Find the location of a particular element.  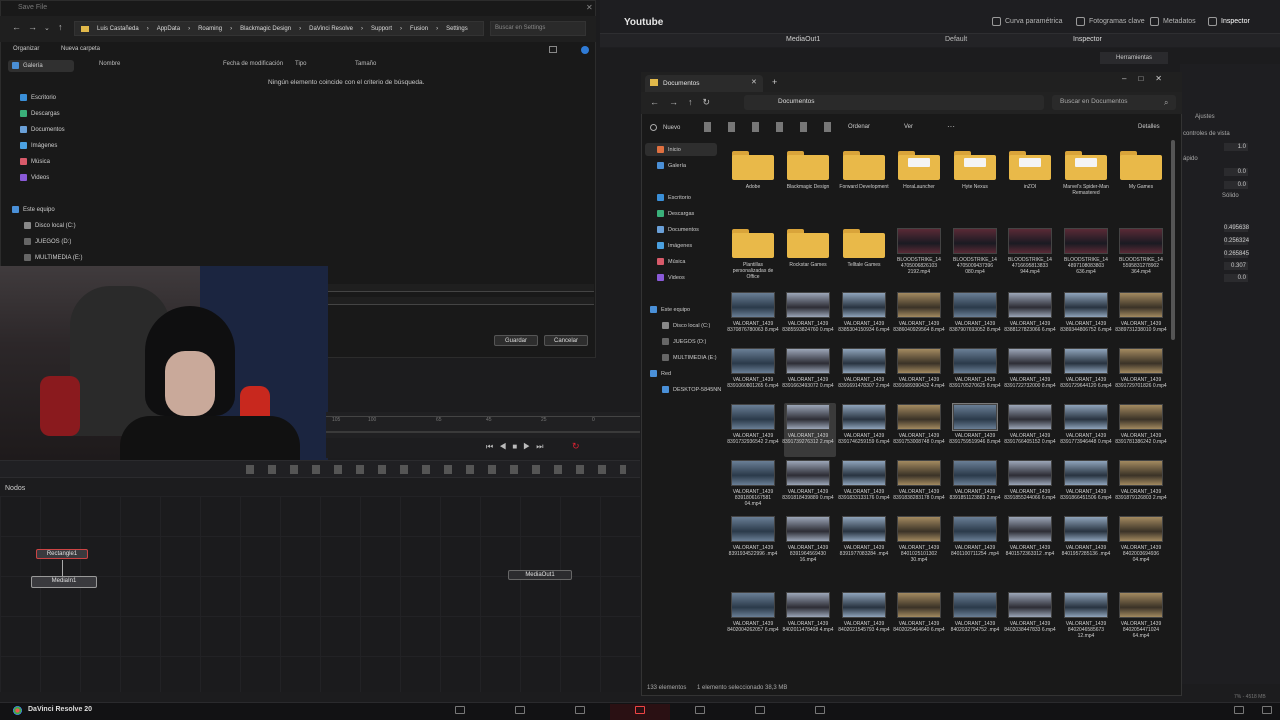

breadcrumb: DaVinci Resolve is located at coordinates (331, 29).